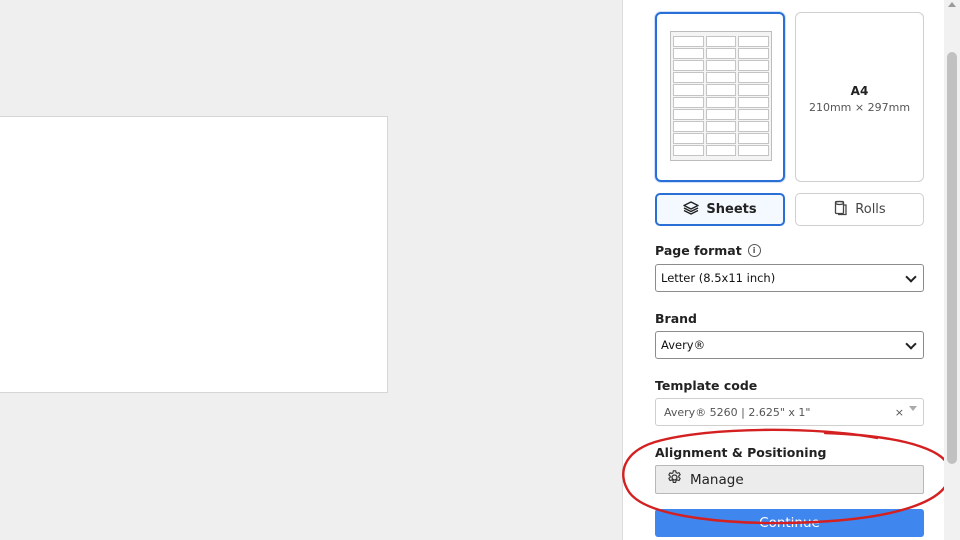 This screenshot has height=540, width=960. I want to click on page-format-label-text: Page format, so click(698, 250).